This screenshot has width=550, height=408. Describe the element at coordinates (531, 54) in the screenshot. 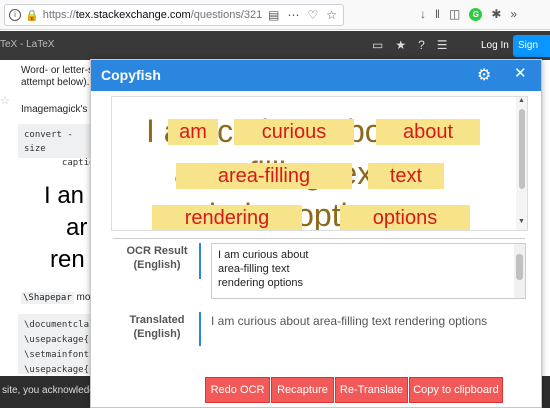

I see `signup-button: Sign Up` at that location.